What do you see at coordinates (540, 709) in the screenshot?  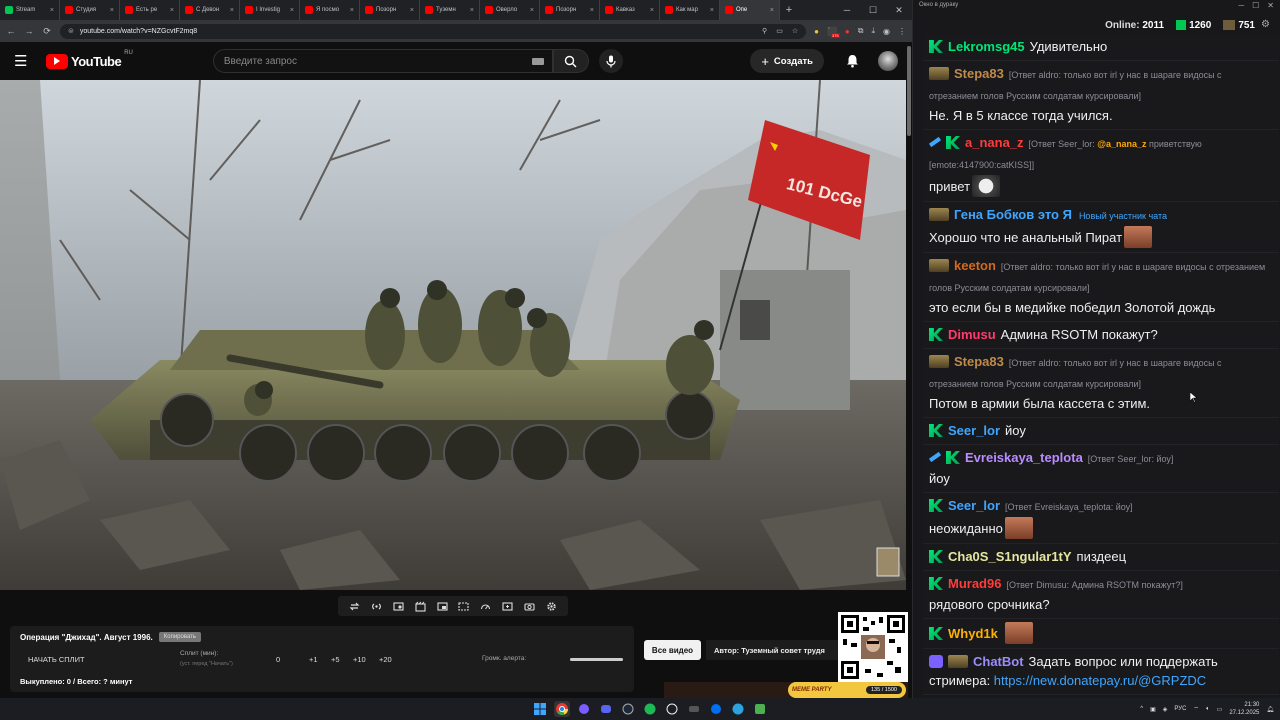 I see `windows-start-icon` at bounding box center [540, 709].